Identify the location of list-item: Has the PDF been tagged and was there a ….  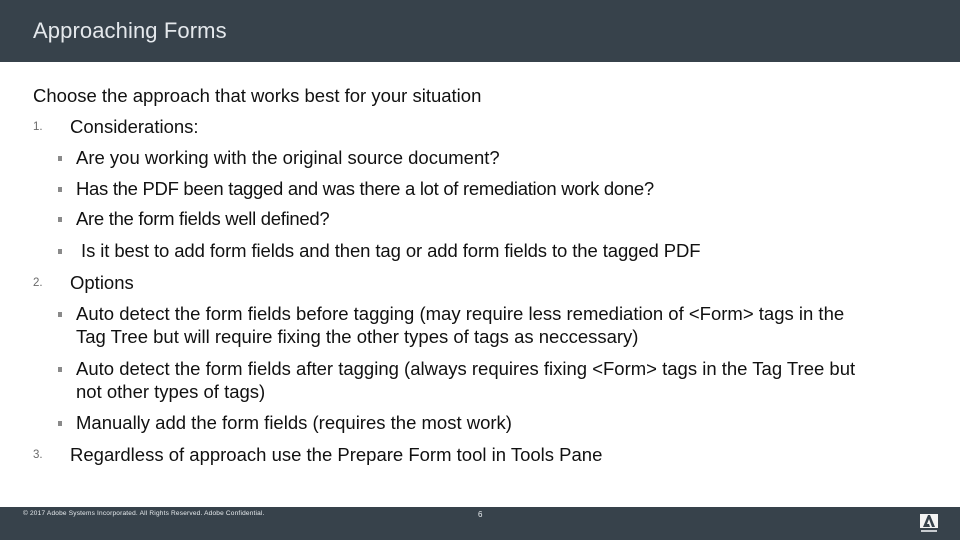
(365, 188).